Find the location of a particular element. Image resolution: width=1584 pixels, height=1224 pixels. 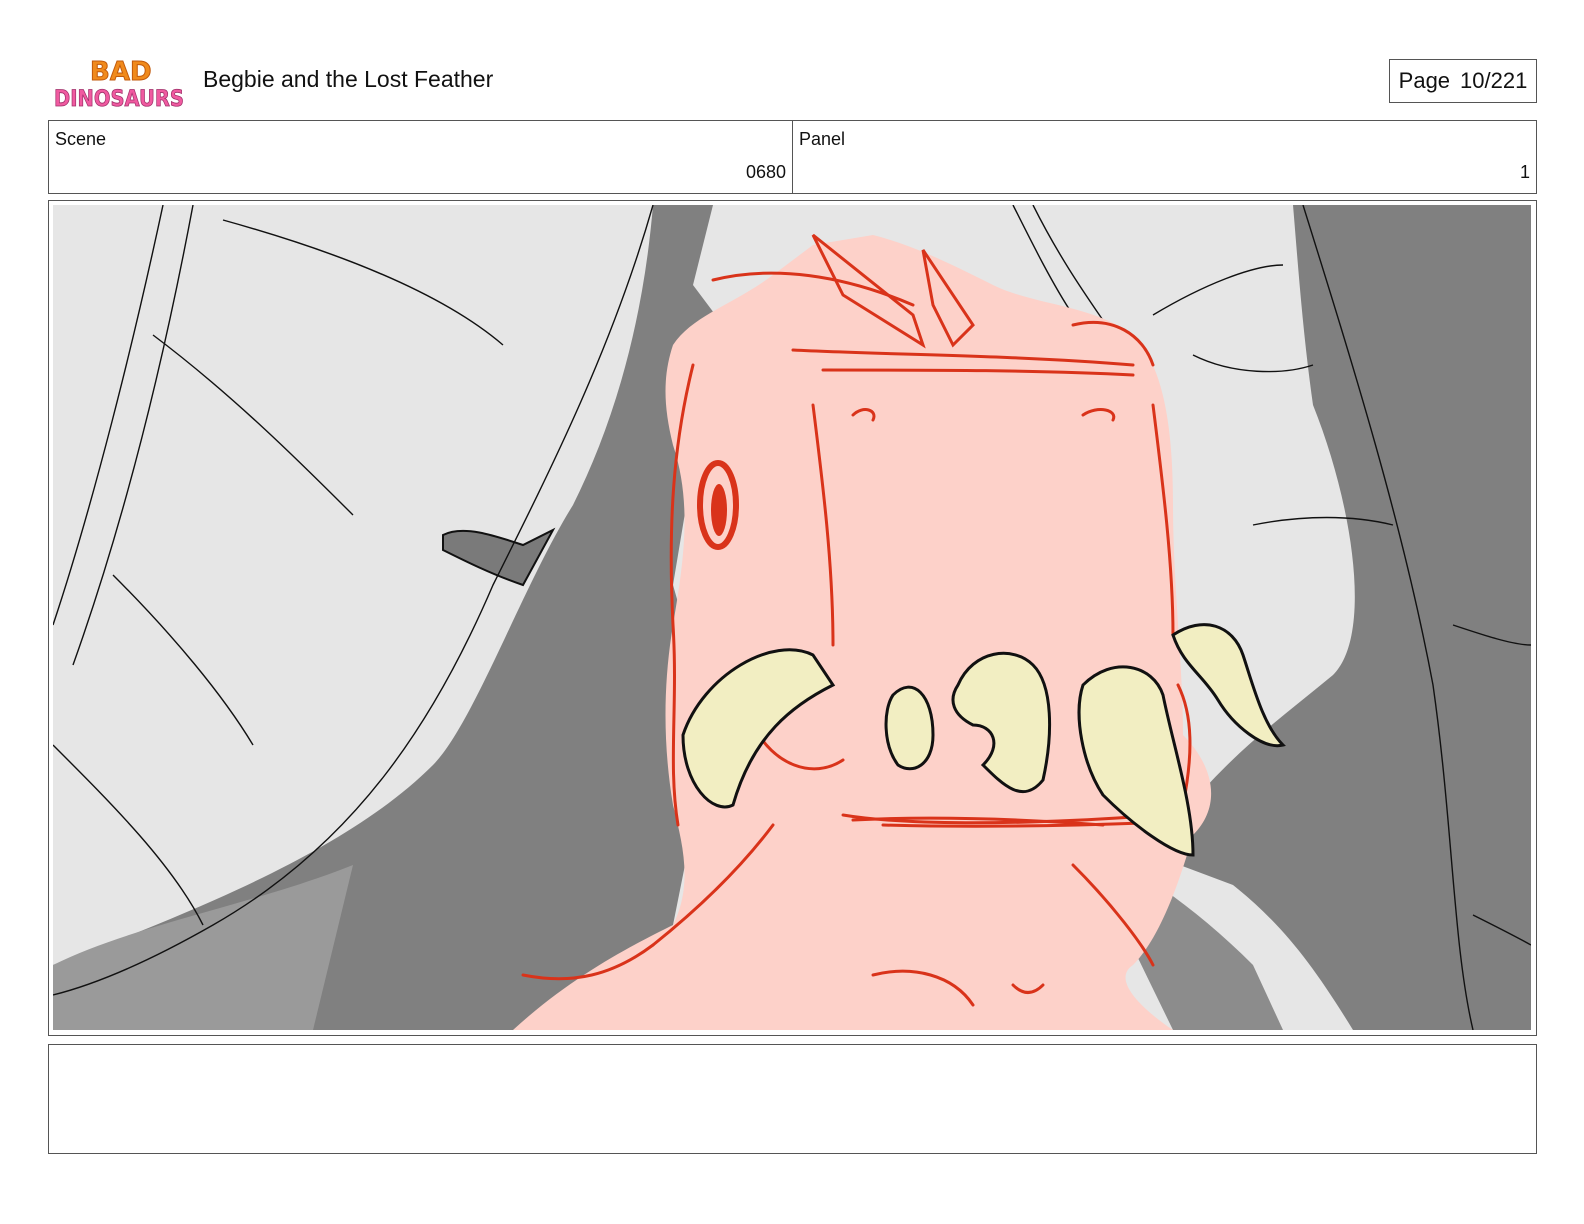

bad-dinosaurs-logo: BAD DINOSAURS is located at coordinates (120, 83).